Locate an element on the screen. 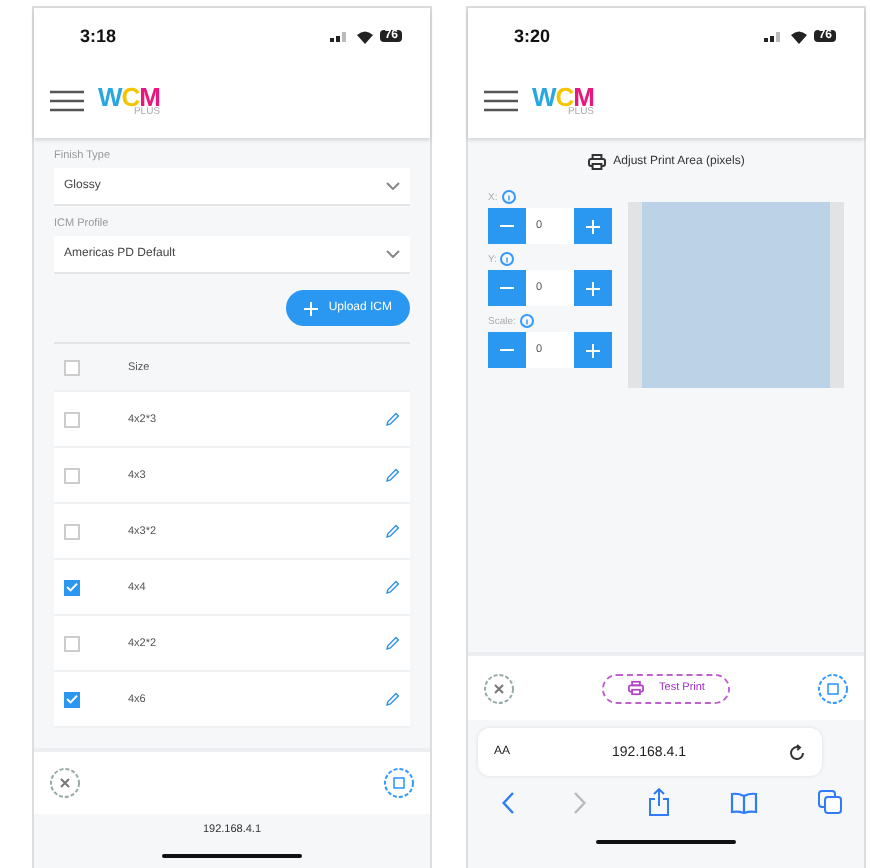 The width and height of the screenshot is (870, 868). status-time: 3:18 is located at coordinates (98, 36).